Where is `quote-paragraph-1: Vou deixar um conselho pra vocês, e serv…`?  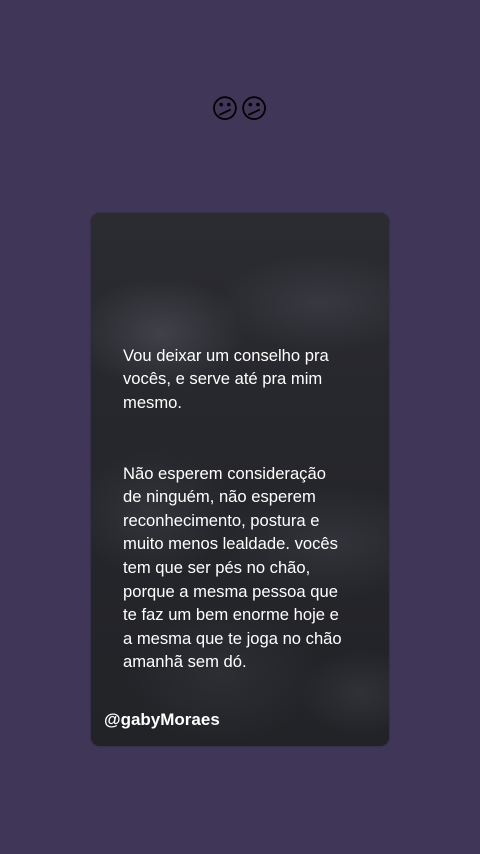 quote-paragraph-1: Vou deixar um conselho pra vocês, e serv… is located at coordinates (226, 378).